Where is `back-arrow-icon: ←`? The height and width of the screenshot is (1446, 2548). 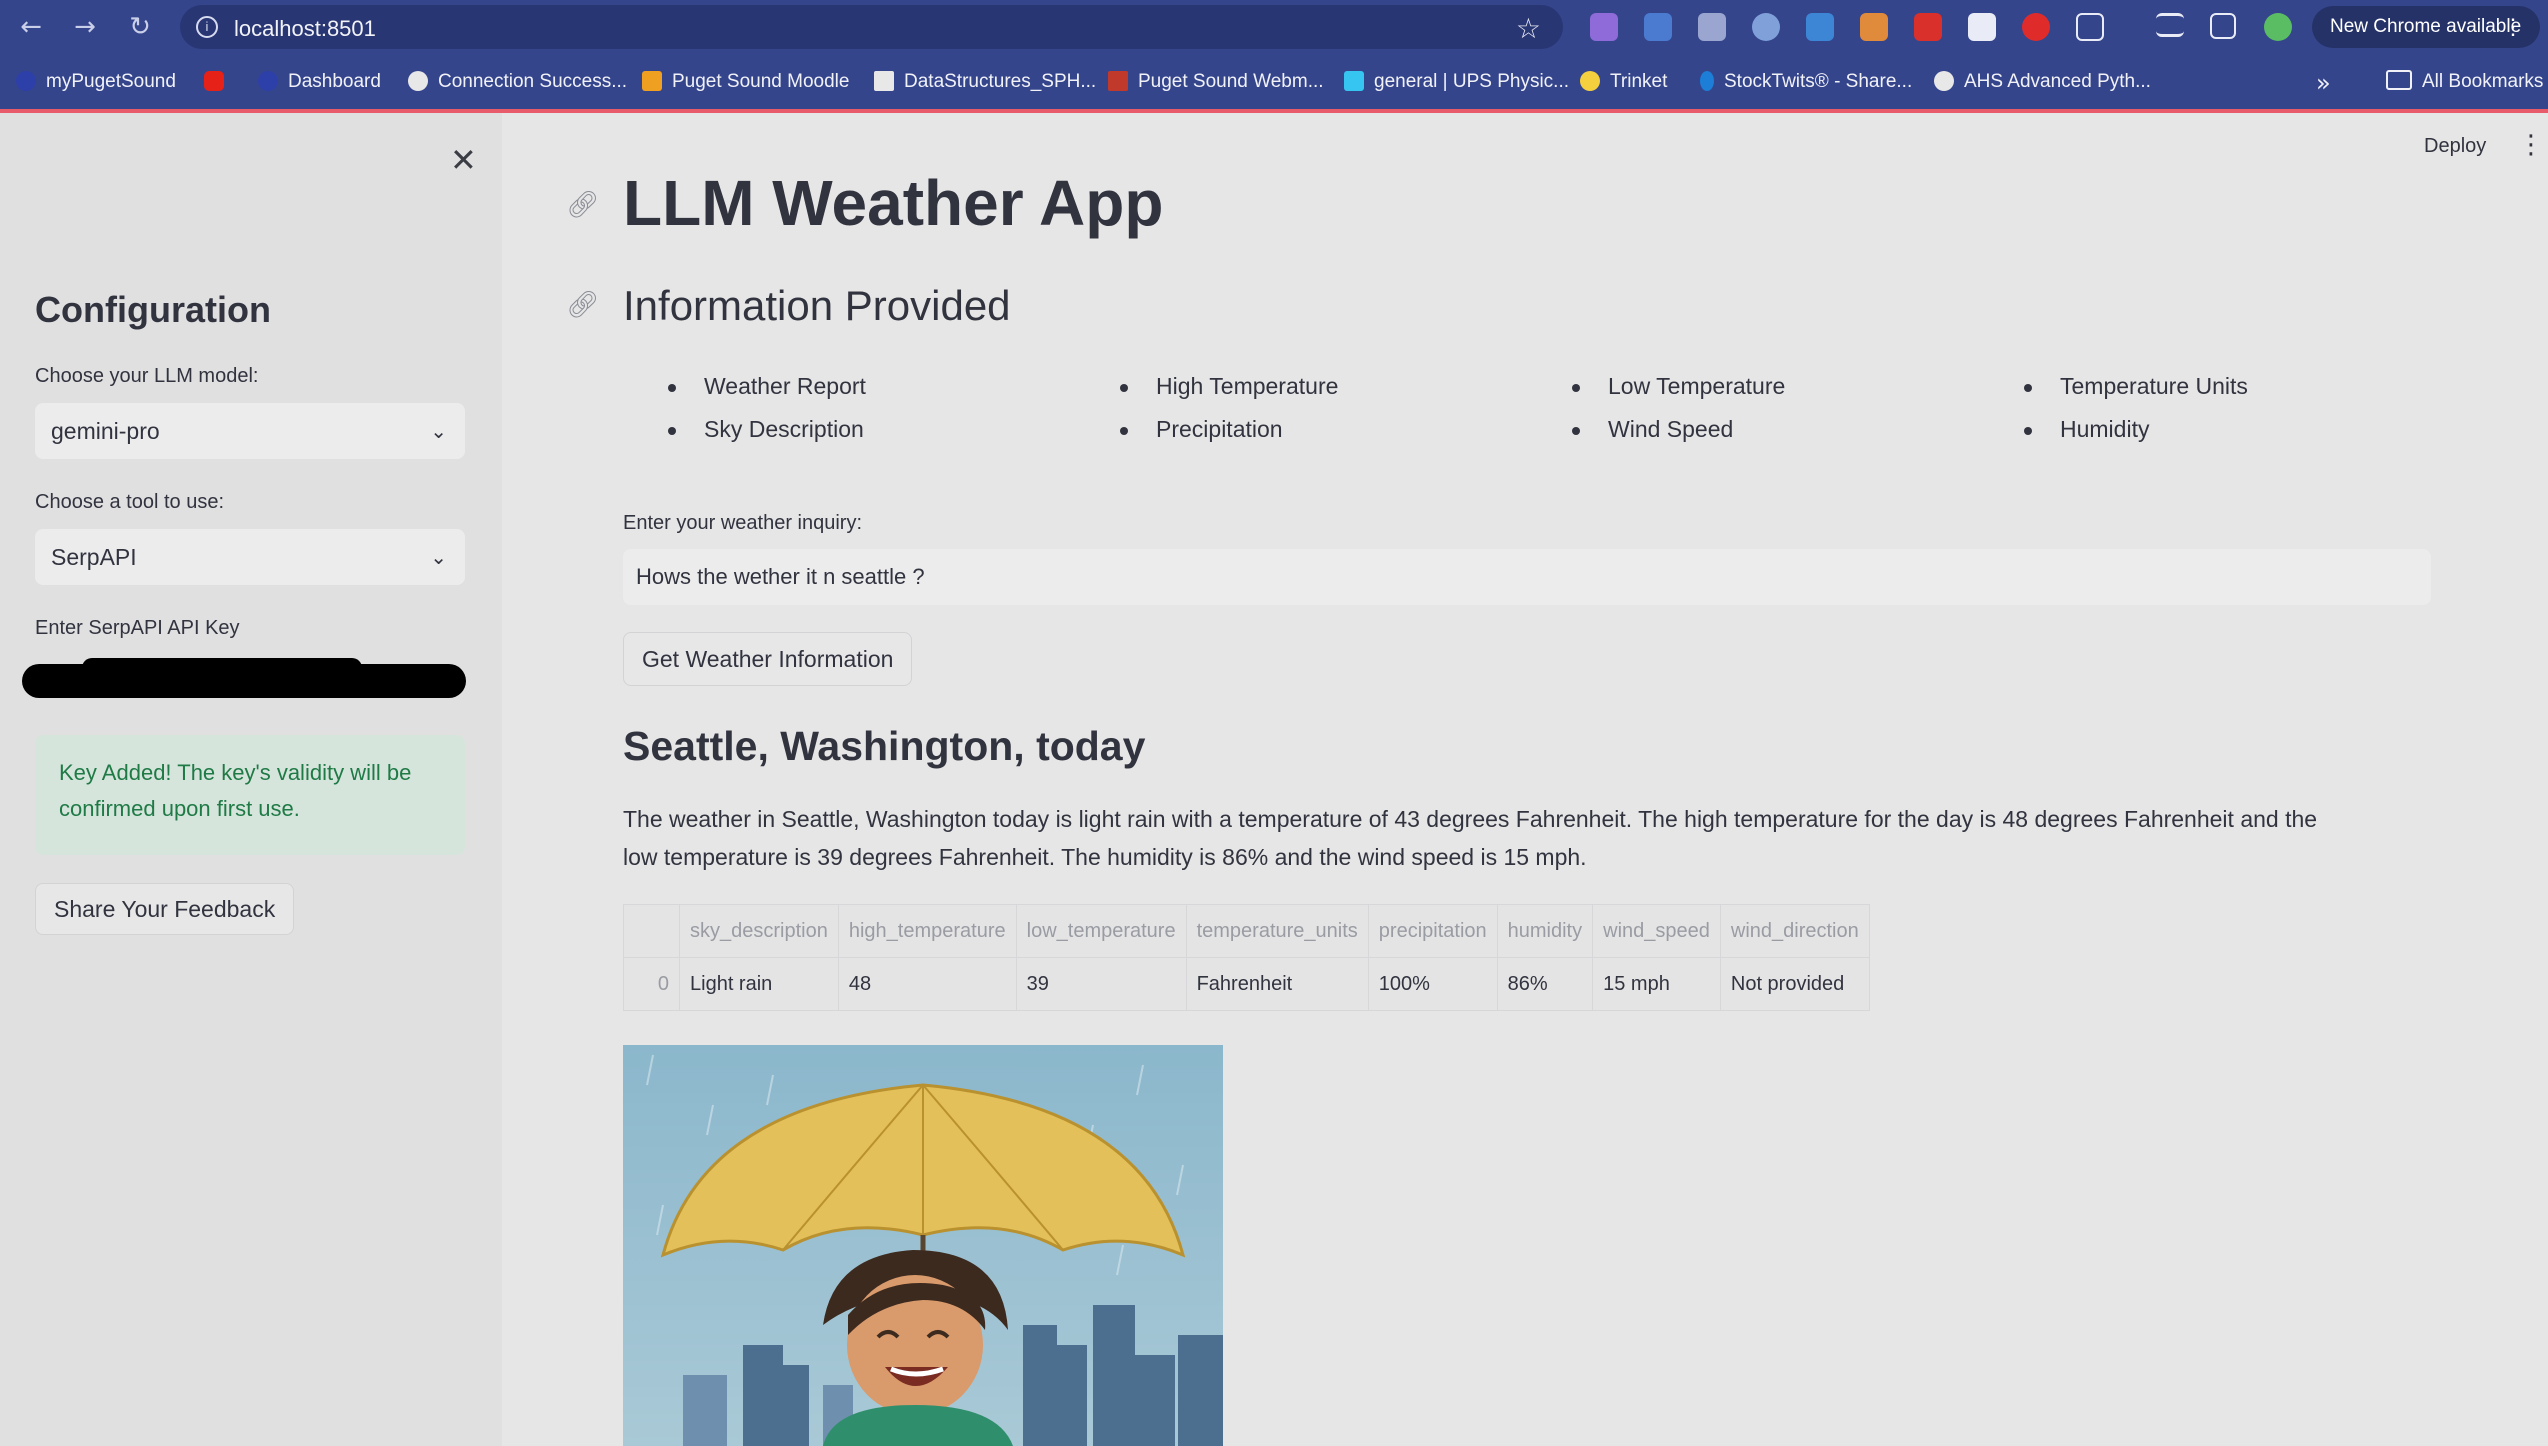
back-arrow-icon: ← is located at coordinates (31, 27).